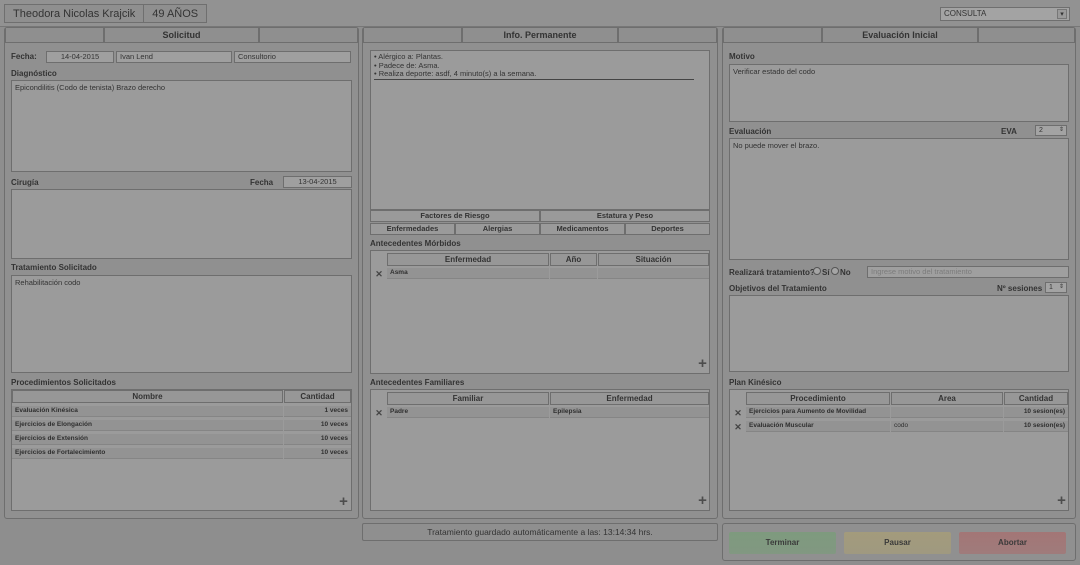  Describe the element at coordinates (343, 501) in the screenshot. I see `add-procedimiento-icon: +` at that location.